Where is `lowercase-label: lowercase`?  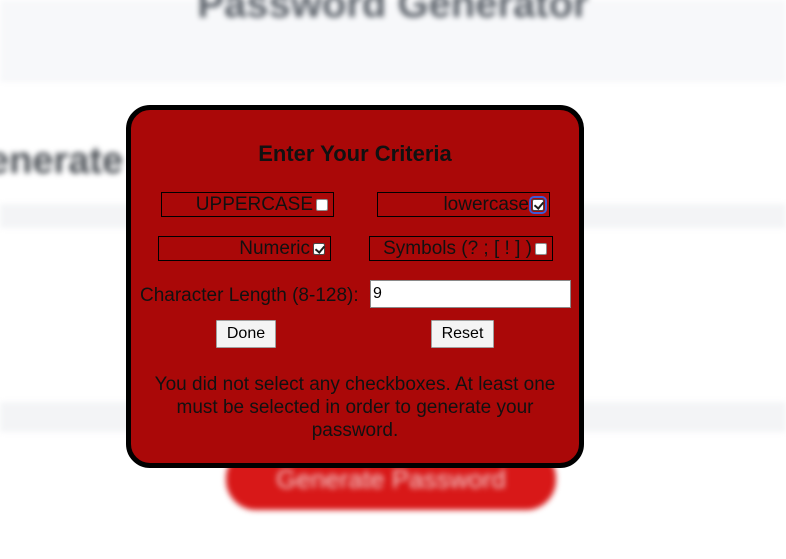
lowercase-label: lowercase is located at coordinates (486, 204).